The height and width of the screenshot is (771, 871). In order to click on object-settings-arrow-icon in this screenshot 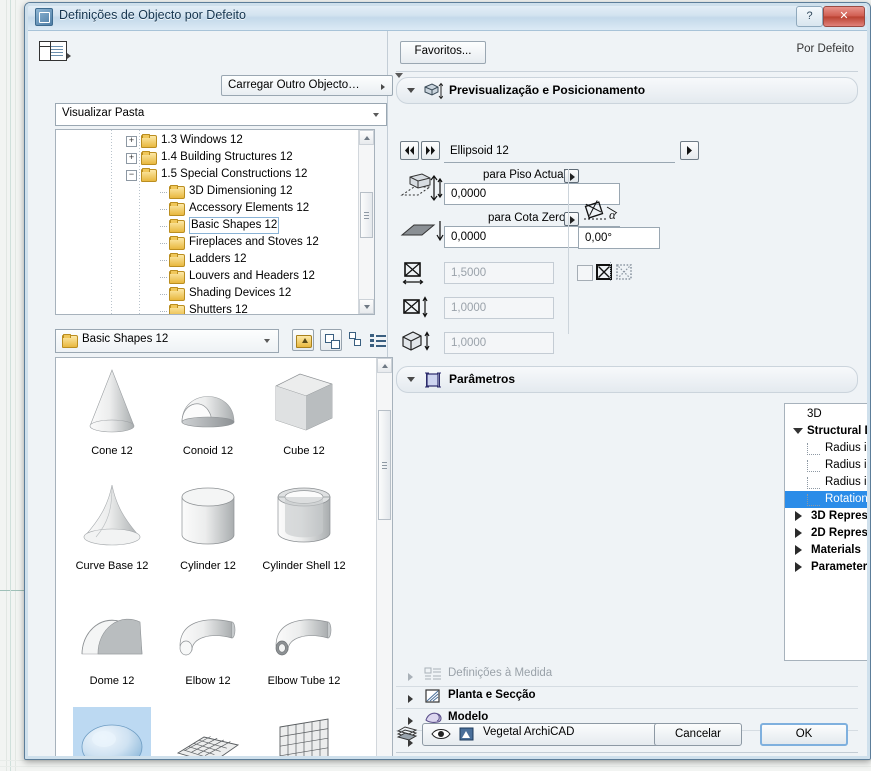, I will do `click(689, 150)`.